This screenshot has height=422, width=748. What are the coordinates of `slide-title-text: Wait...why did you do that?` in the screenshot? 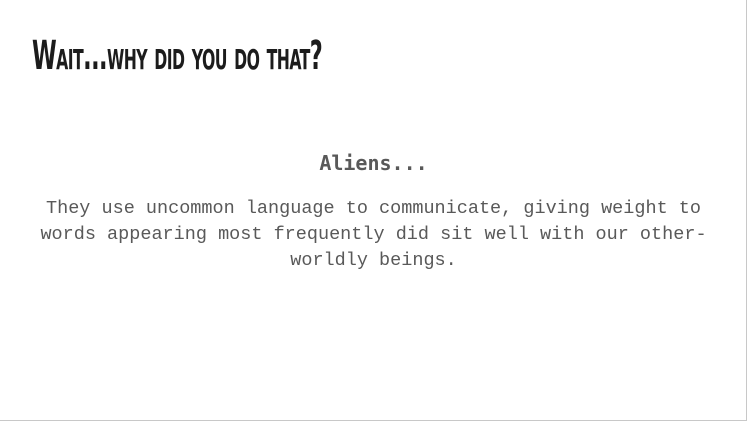 It's located at (177, 56).